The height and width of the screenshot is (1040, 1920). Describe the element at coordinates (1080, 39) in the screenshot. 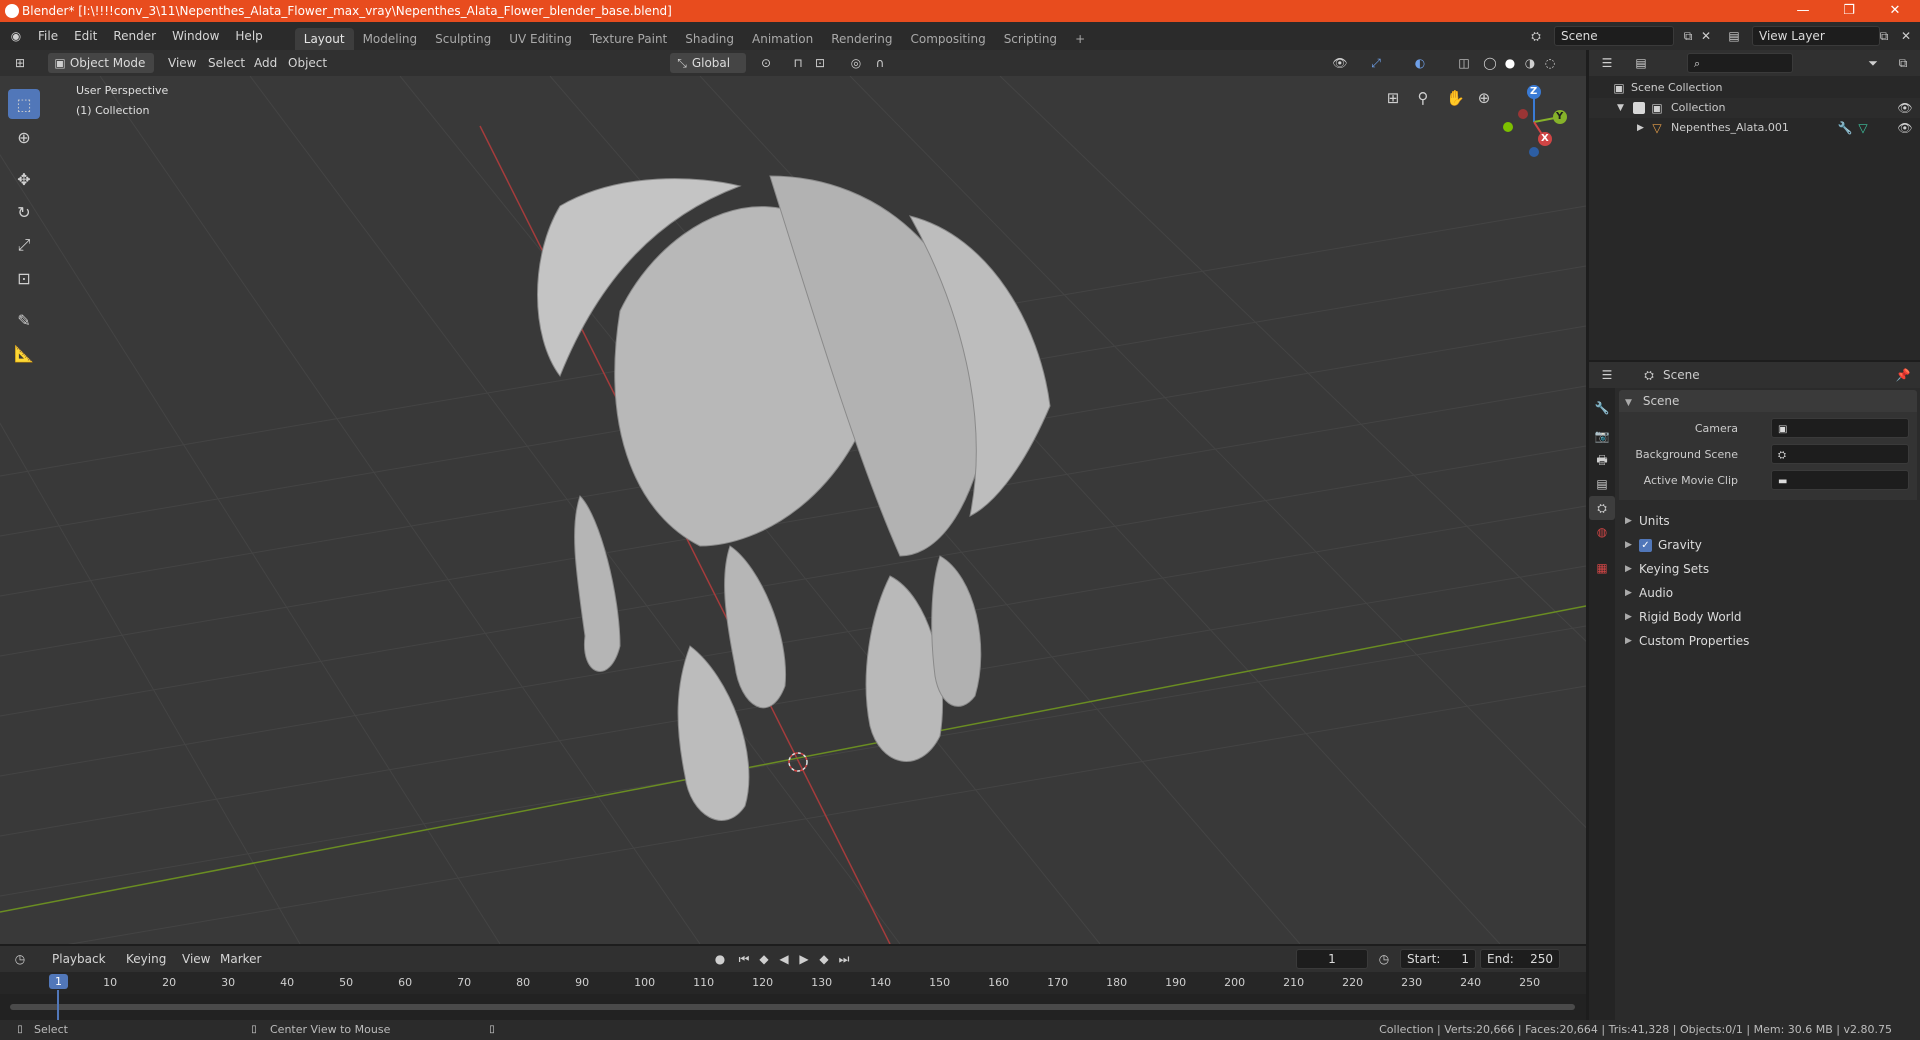

I see `add-workspace-button: +` at that location.